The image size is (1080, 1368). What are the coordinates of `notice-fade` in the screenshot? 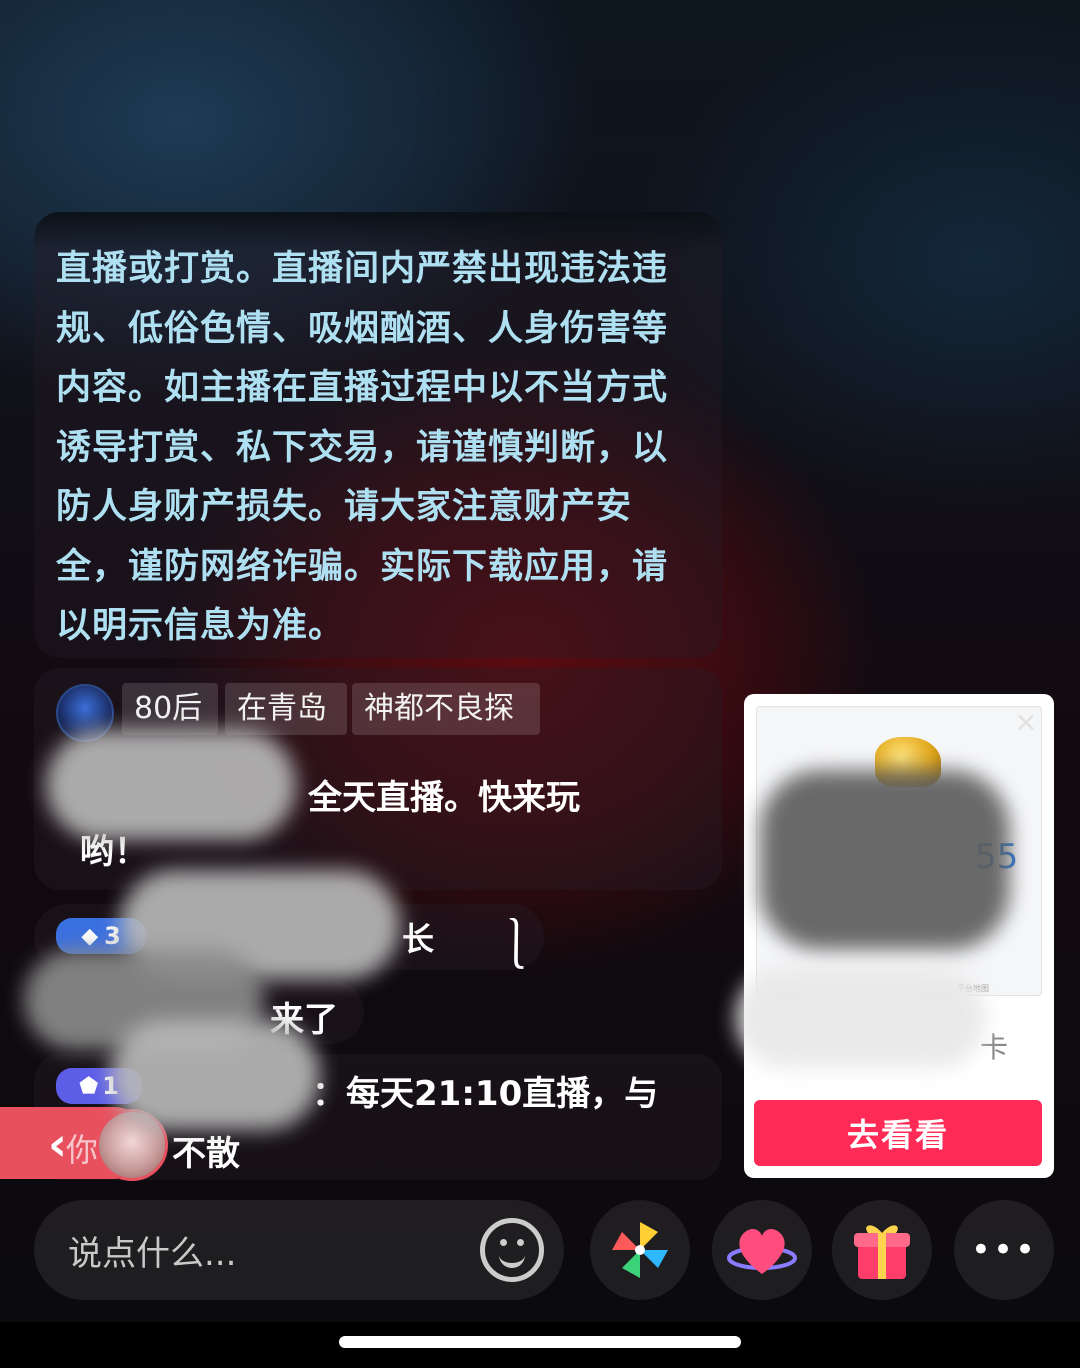 It's located at (378, 232).